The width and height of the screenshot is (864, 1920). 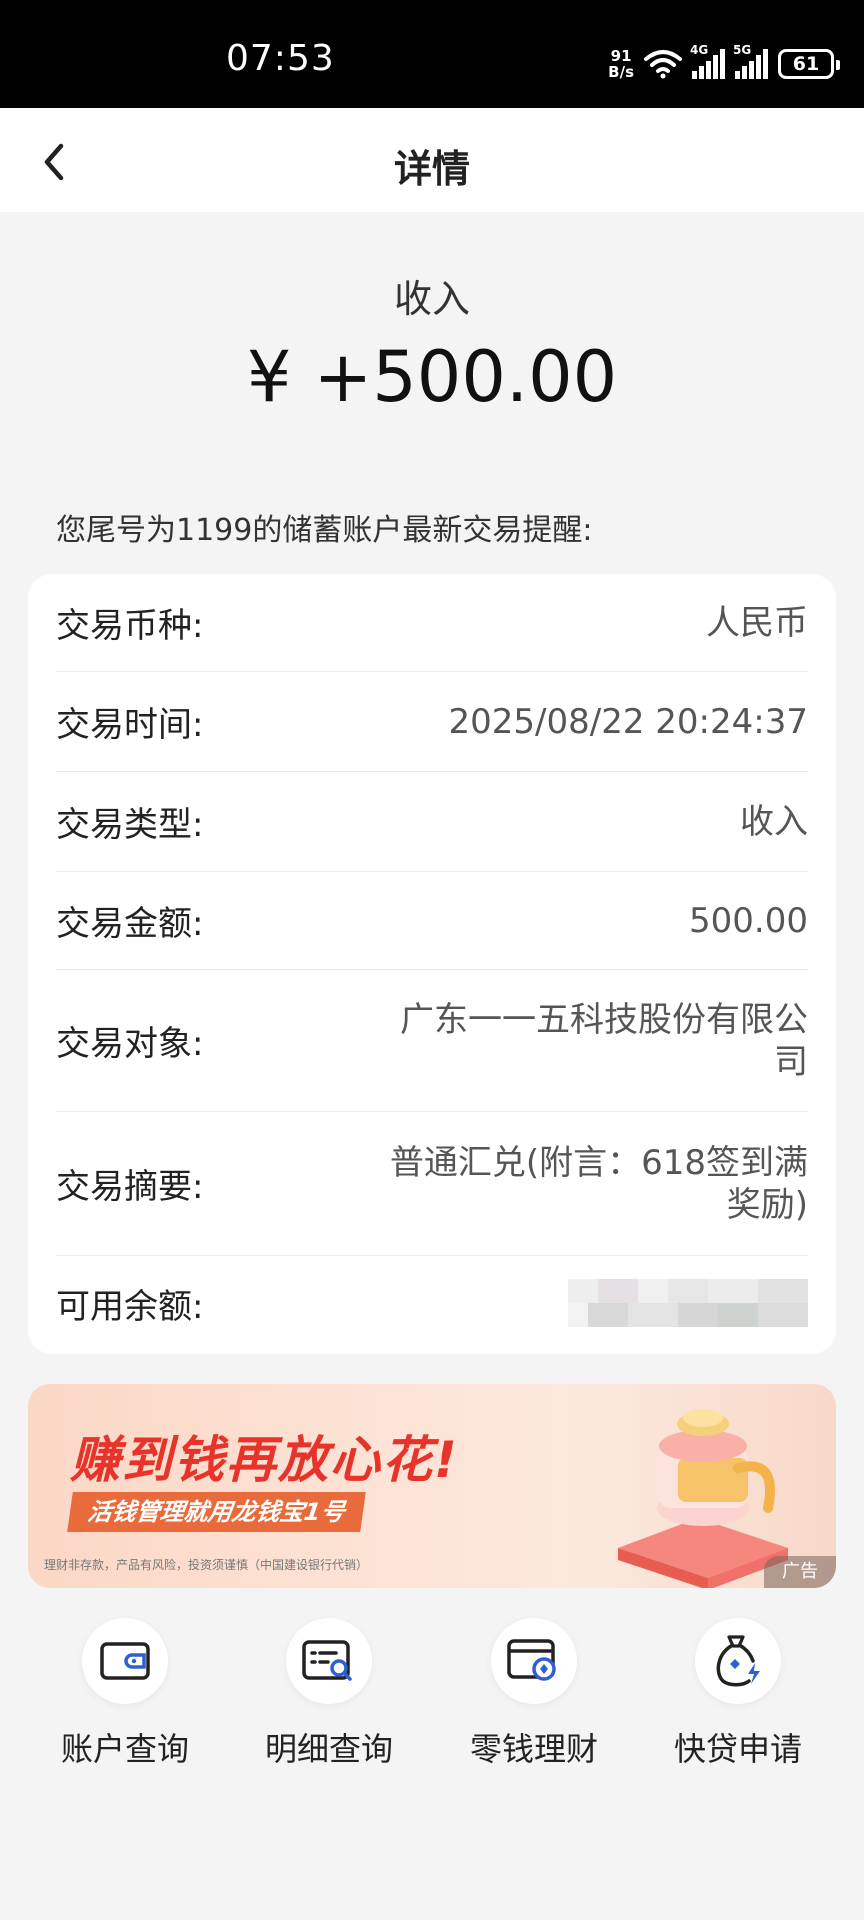 What do you see at coordinates (125, 1698) in the screenshot?
I see `shortcut-account-query: 账户查询` at bounding box center [125, 1698].